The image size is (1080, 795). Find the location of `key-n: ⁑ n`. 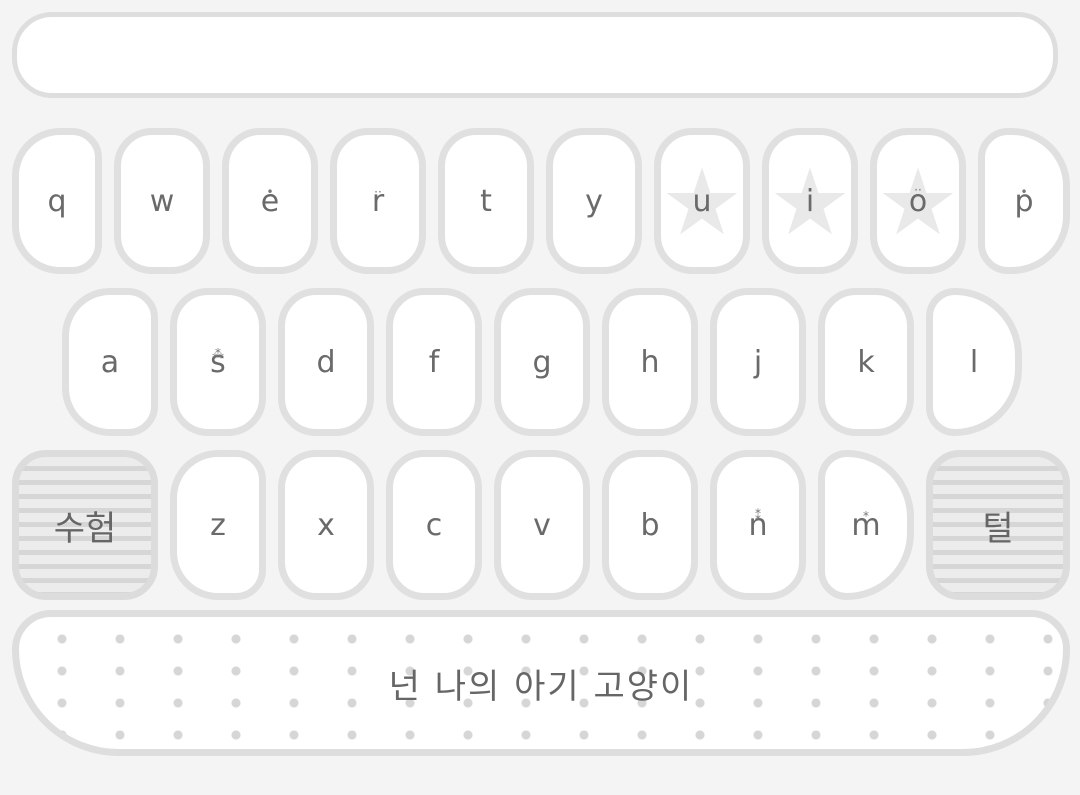

key-n: ⁑ n is located at coordinates (758, 525).